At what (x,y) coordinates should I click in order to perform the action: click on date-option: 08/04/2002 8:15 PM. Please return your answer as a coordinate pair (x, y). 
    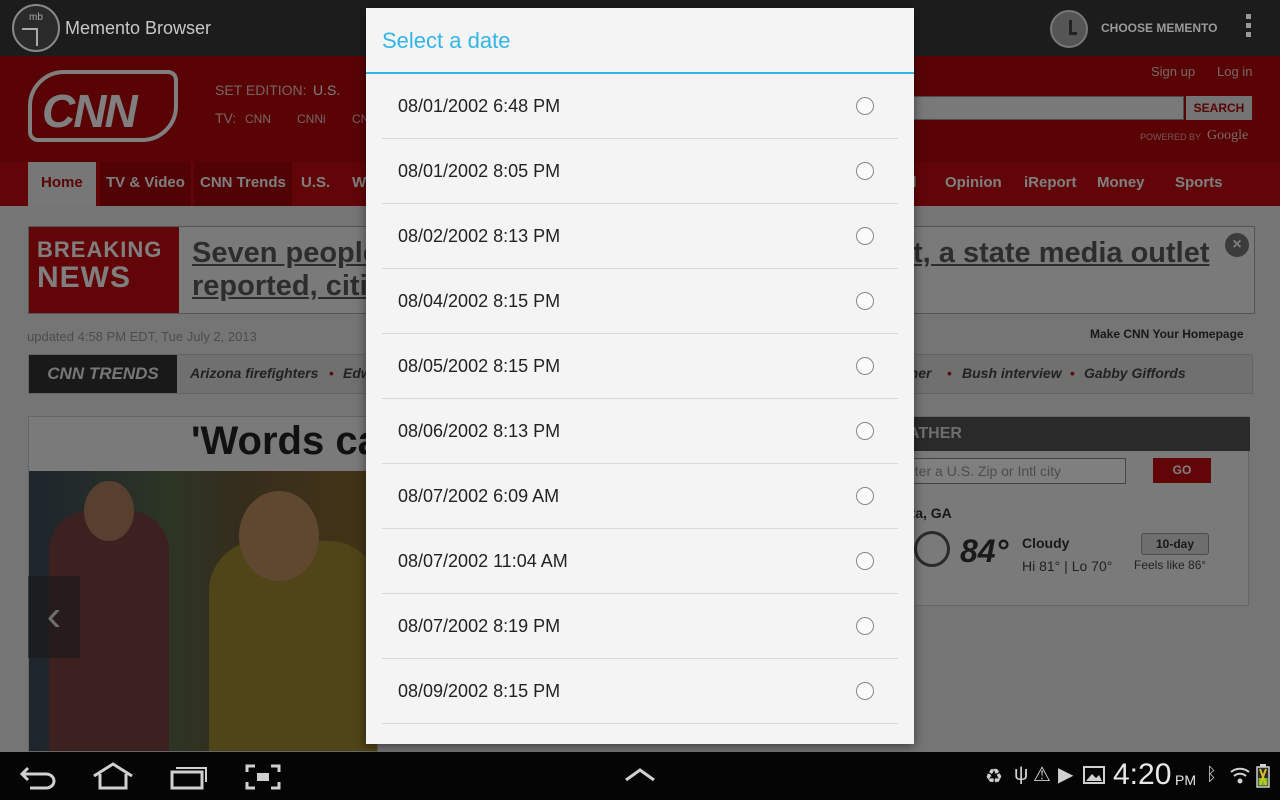
    Looking at the image, I should click on (640, 301).